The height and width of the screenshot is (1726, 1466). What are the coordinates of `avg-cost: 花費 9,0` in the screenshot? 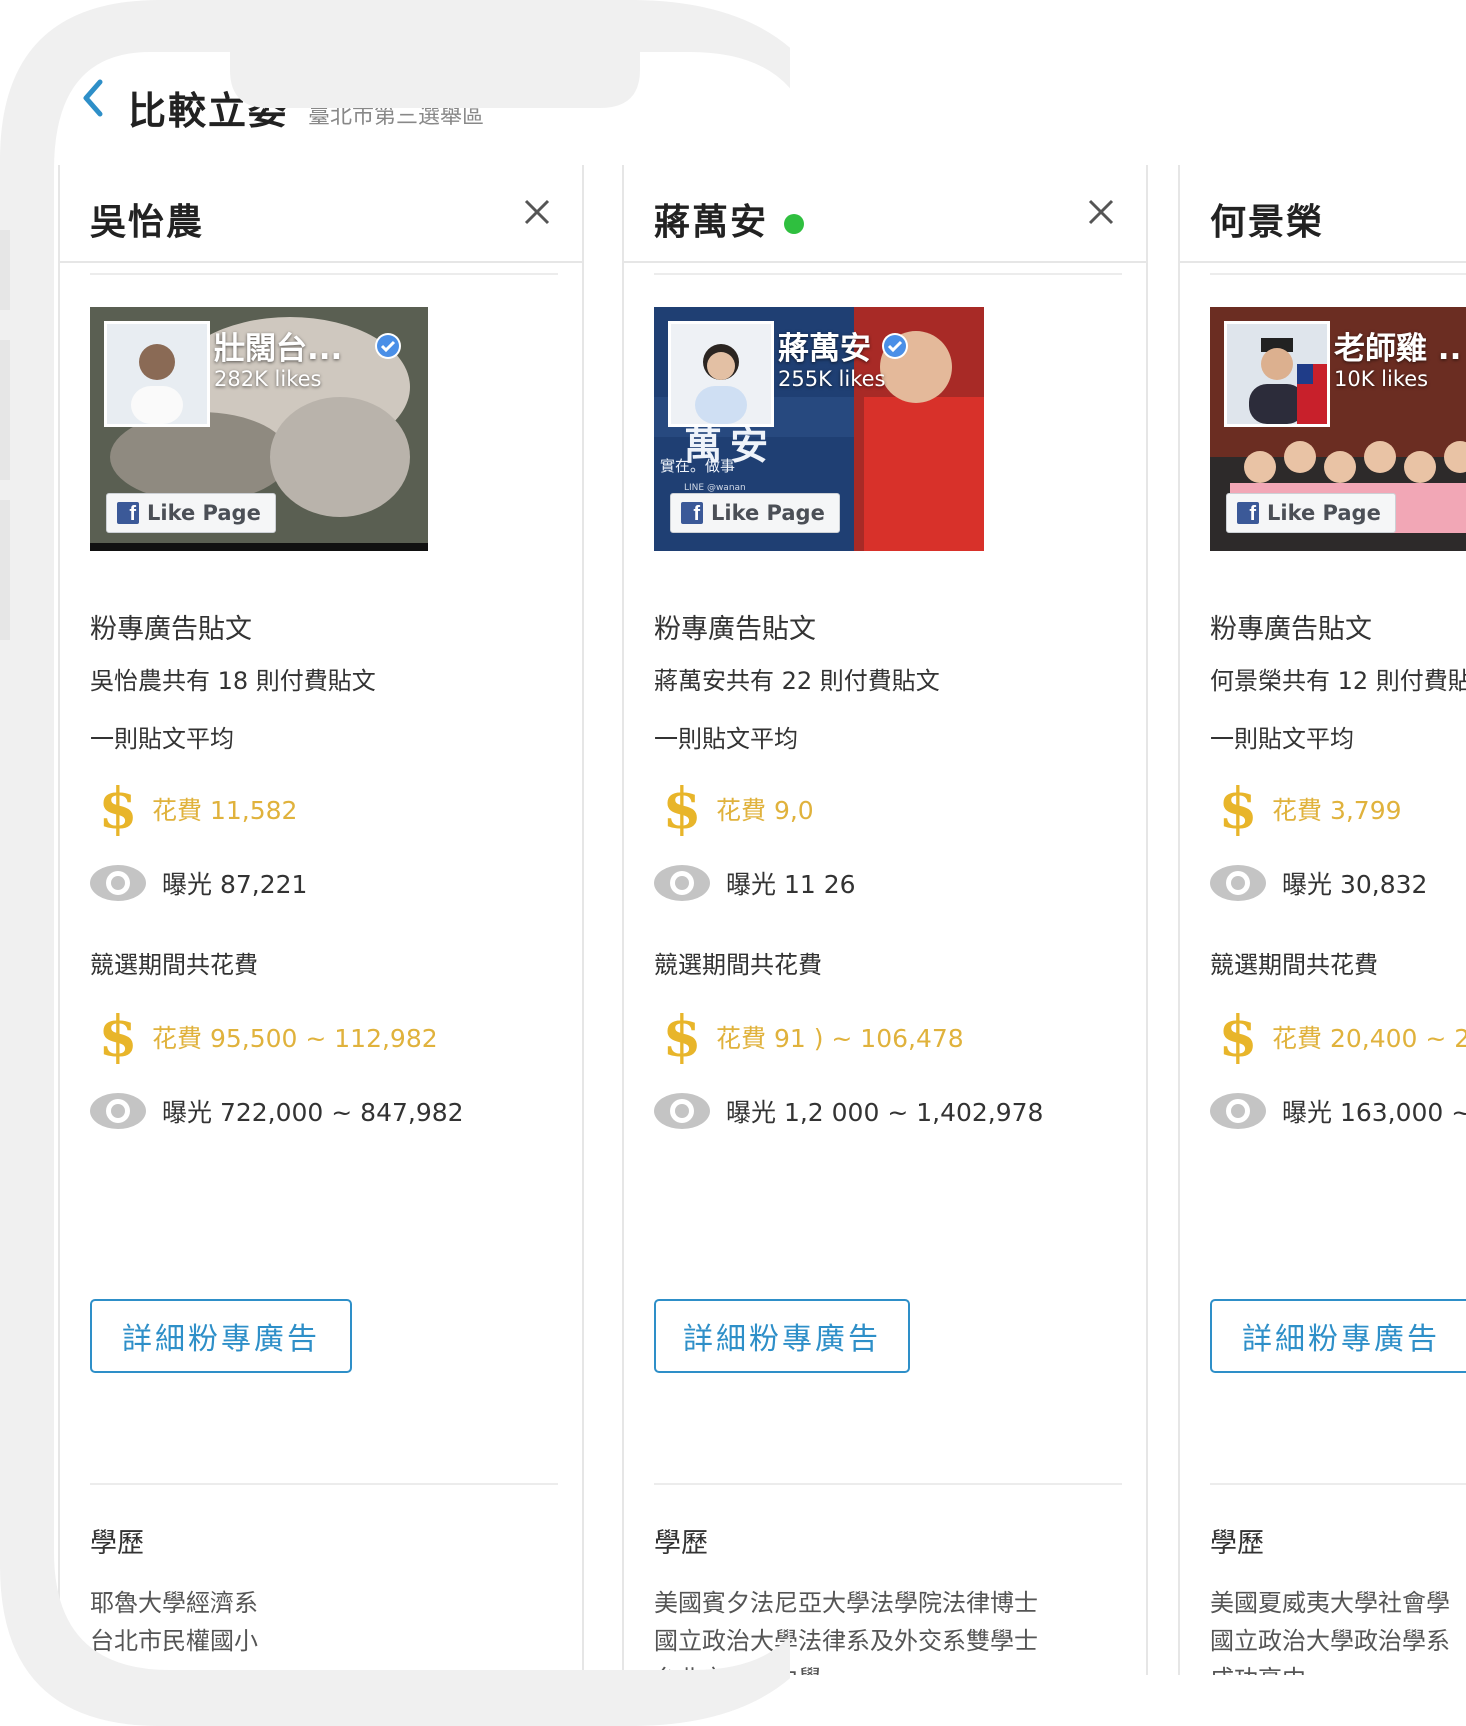 It's located at (765, 810).